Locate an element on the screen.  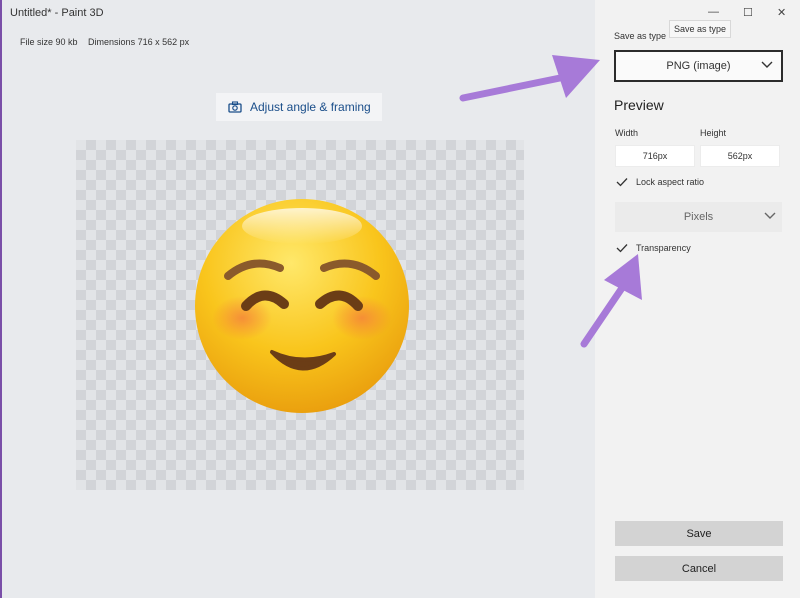
units-dropdown: Pixels is located at coordinates (698, 217).